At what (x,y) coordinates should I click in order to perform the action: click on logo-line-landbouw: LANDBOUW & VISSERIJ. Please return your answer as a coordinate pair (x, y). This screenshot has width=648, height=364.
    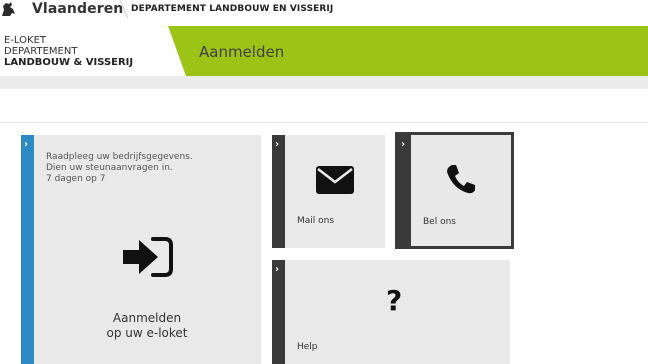
    Looking at the image, I should click on (69, 62).